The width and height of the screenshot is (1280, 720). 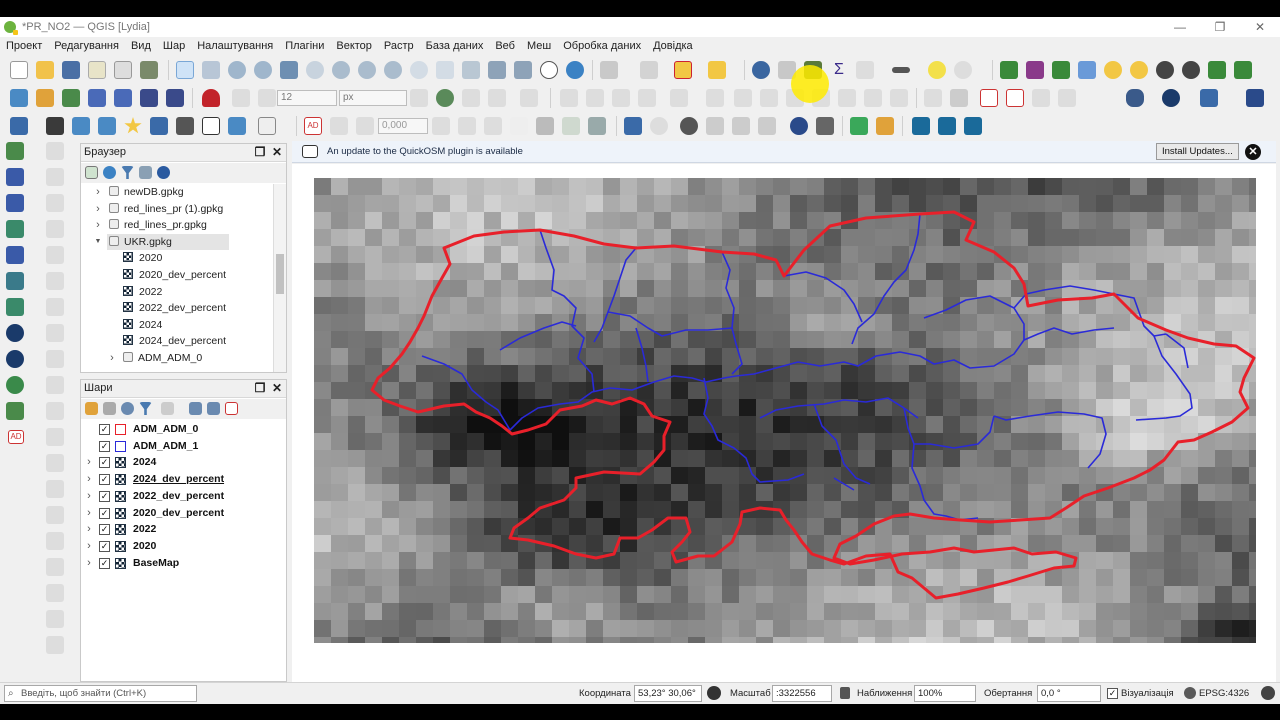 What do you see at coordinates (901, 70) in the screenshot?
I see `measure-line-icon` at bounding box center [901, 70].